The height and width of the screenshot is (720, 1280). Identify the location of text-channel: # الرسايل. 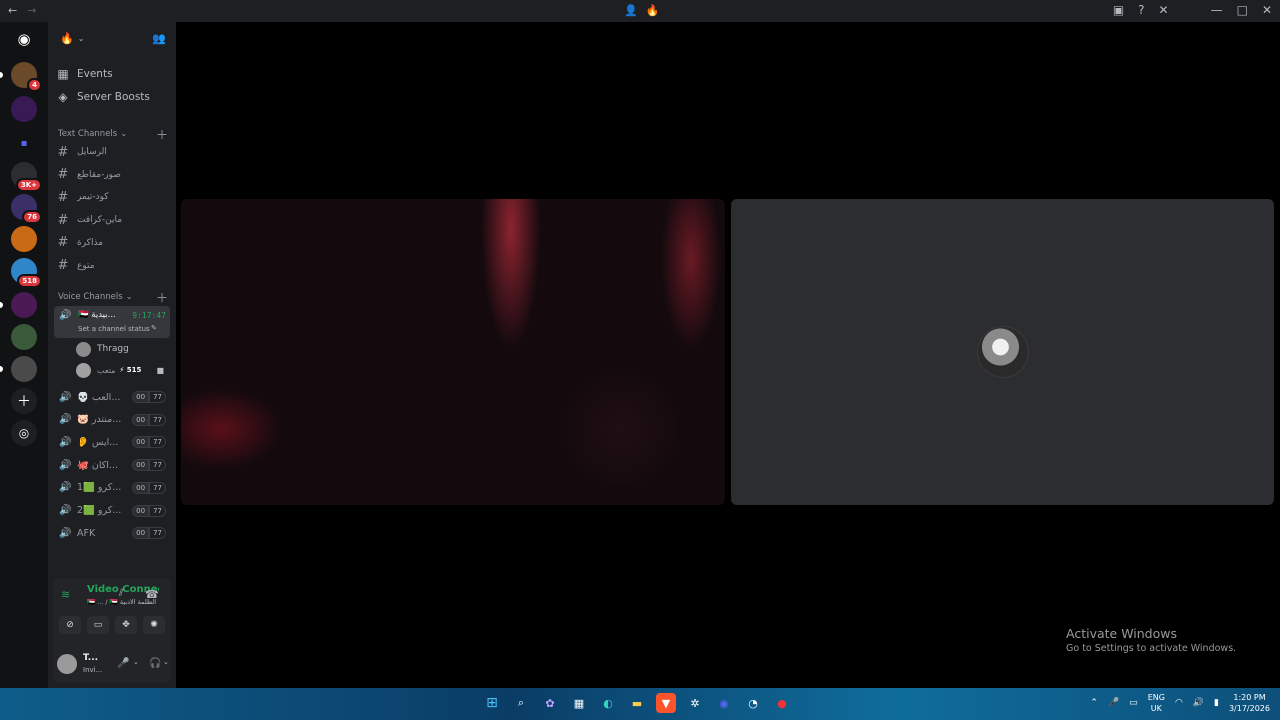
(112, 152).